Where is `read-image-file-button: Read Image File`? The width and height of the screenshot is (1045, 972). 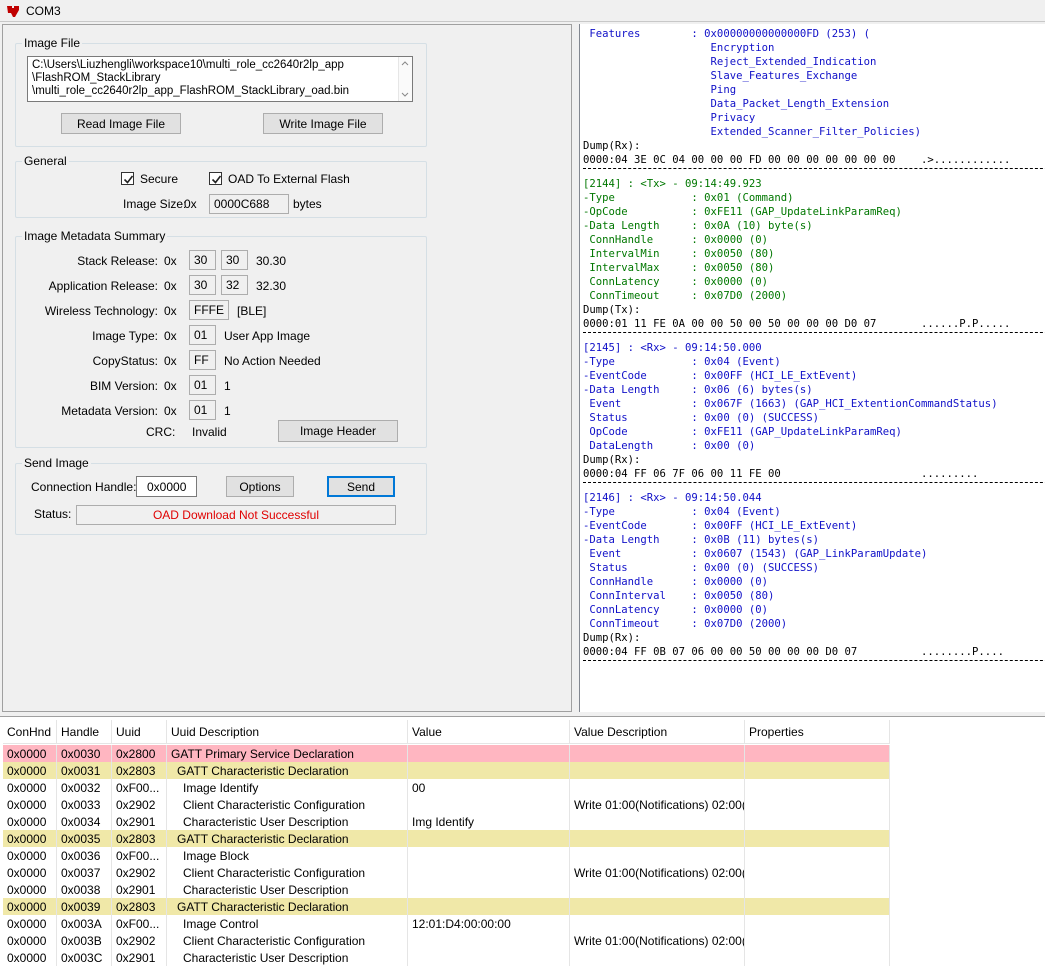 read-image-file-button: Read Image File is located at coordinates (121, 123).